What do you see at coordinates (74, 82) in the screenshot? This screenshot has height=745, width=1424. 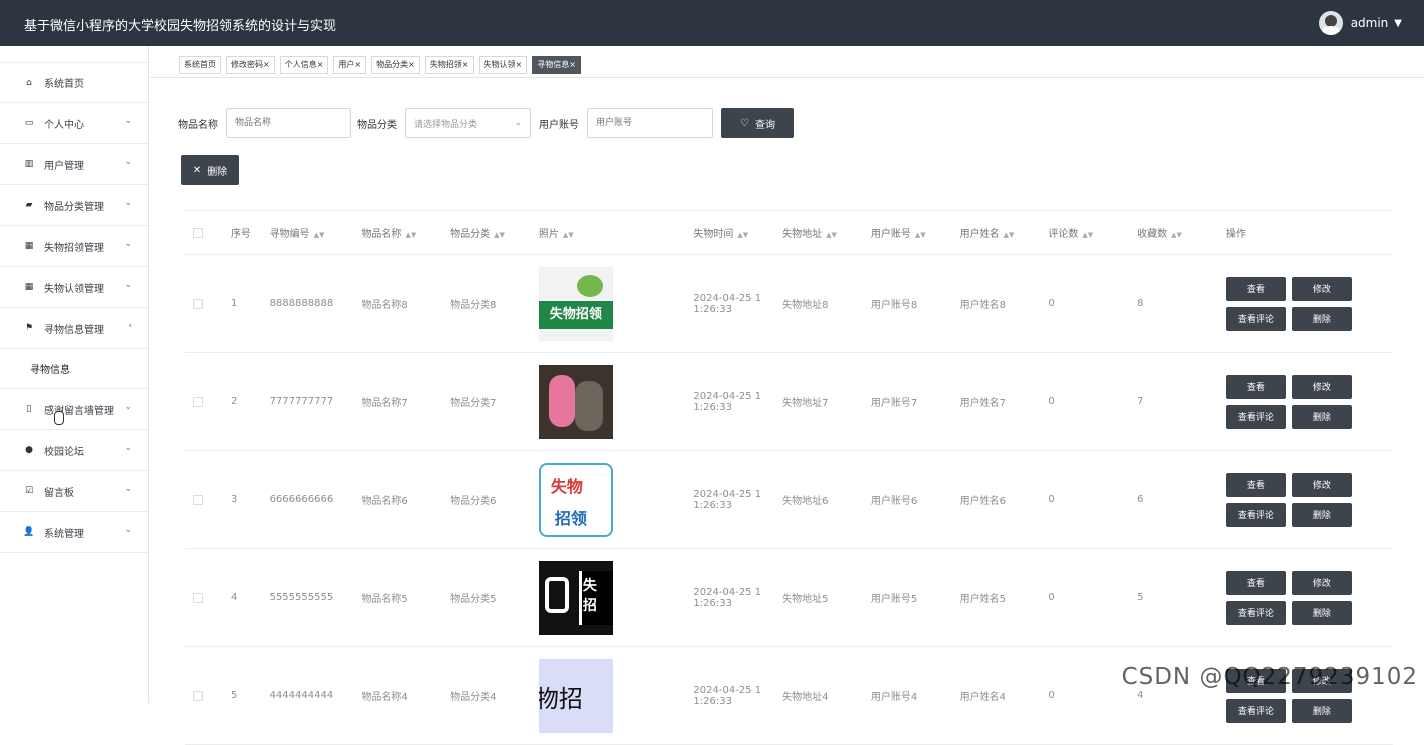 I see `sidebar-item-0: ⌂ 系统首页` at bounding box center [74, 82].